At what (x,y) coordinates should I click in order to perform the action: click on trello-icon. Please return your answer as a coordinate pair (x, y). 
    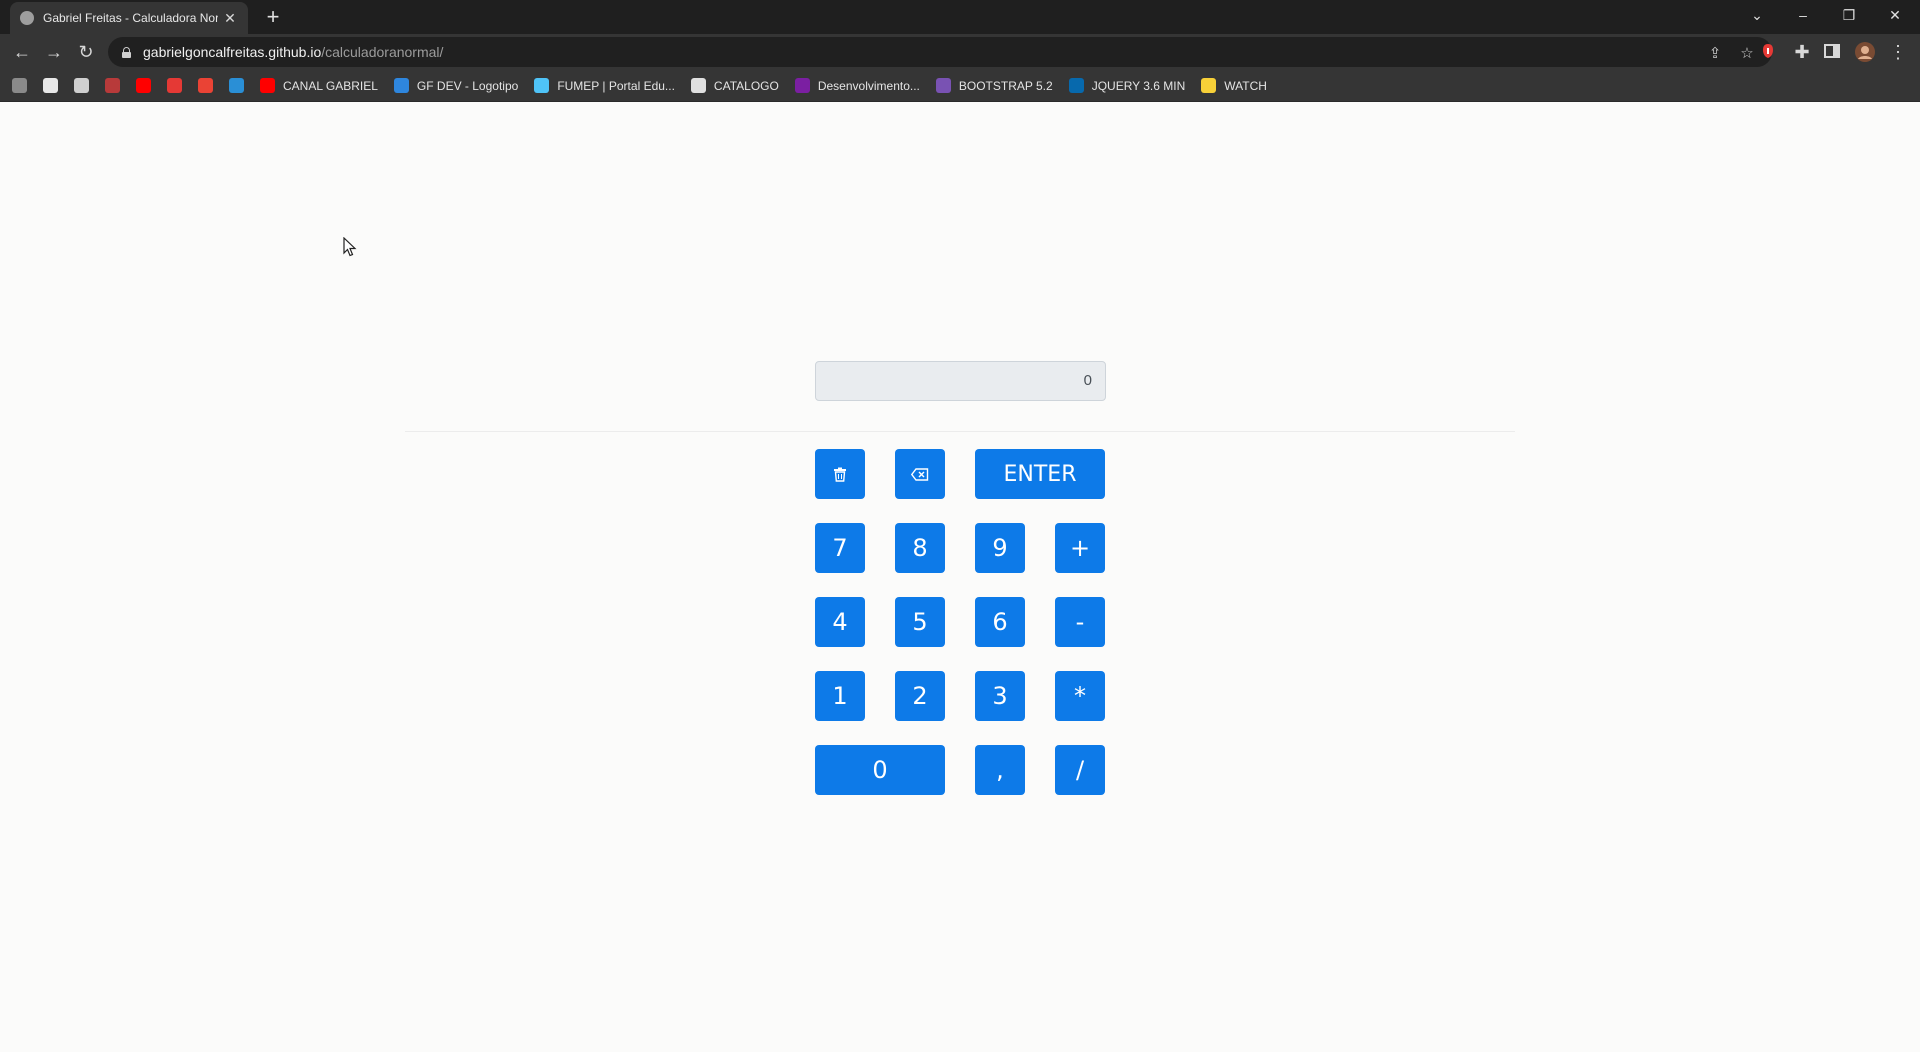
    Looking at the image, I should click on (236, 85).